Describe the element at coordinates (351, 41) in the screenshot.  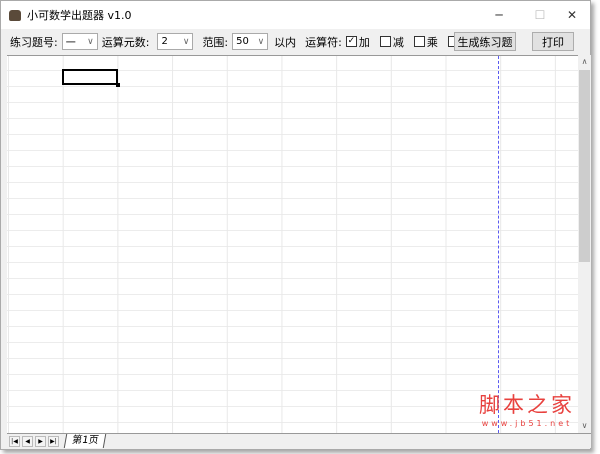
I see `check-icon: ✓` at that location.